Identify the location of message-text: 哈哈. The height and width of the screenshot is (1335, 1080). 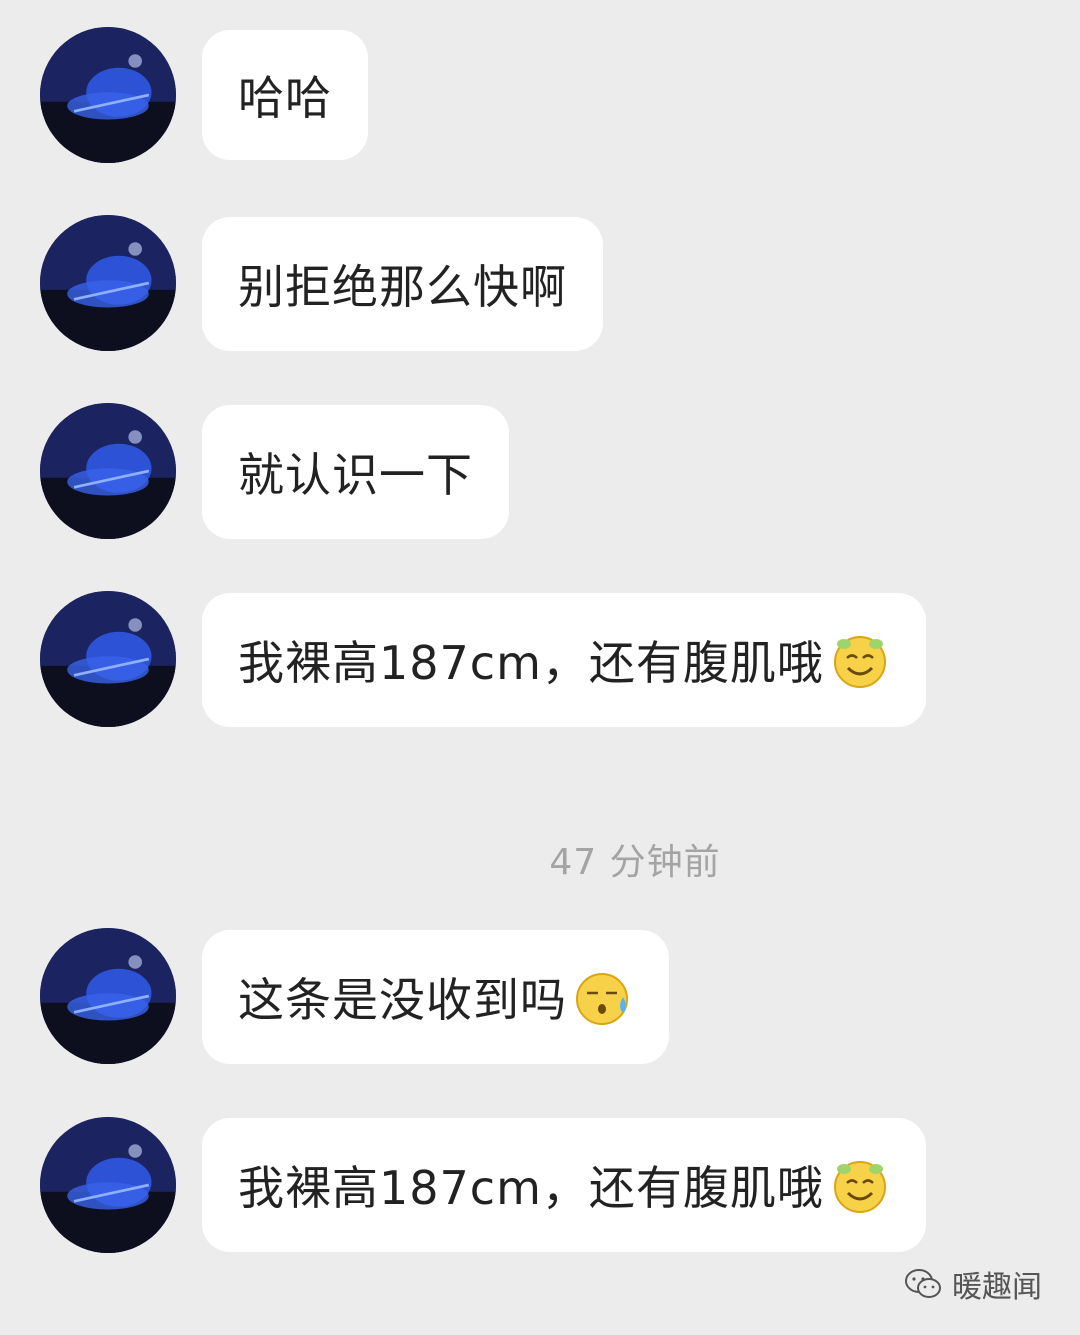
(285, 98).